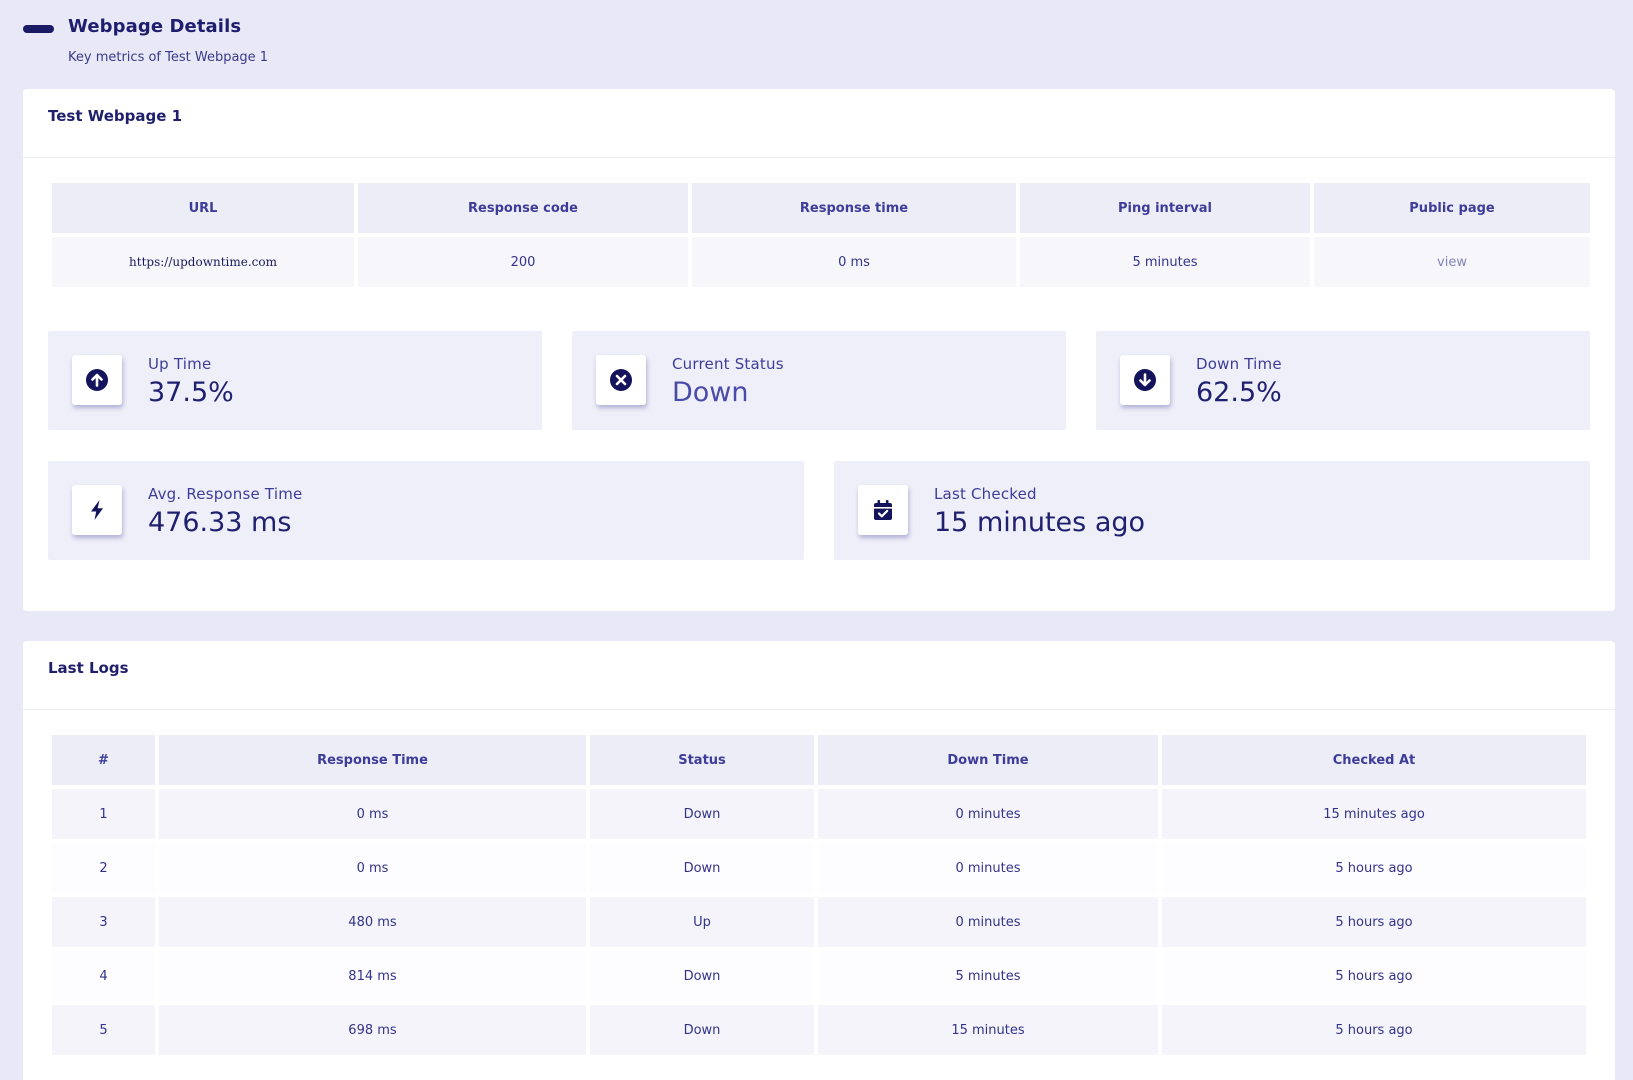  Describe the element at coordinates (1343, 380) in the screenshot. I see `downtime-stat-card: Down Time 62.5%` at that location.